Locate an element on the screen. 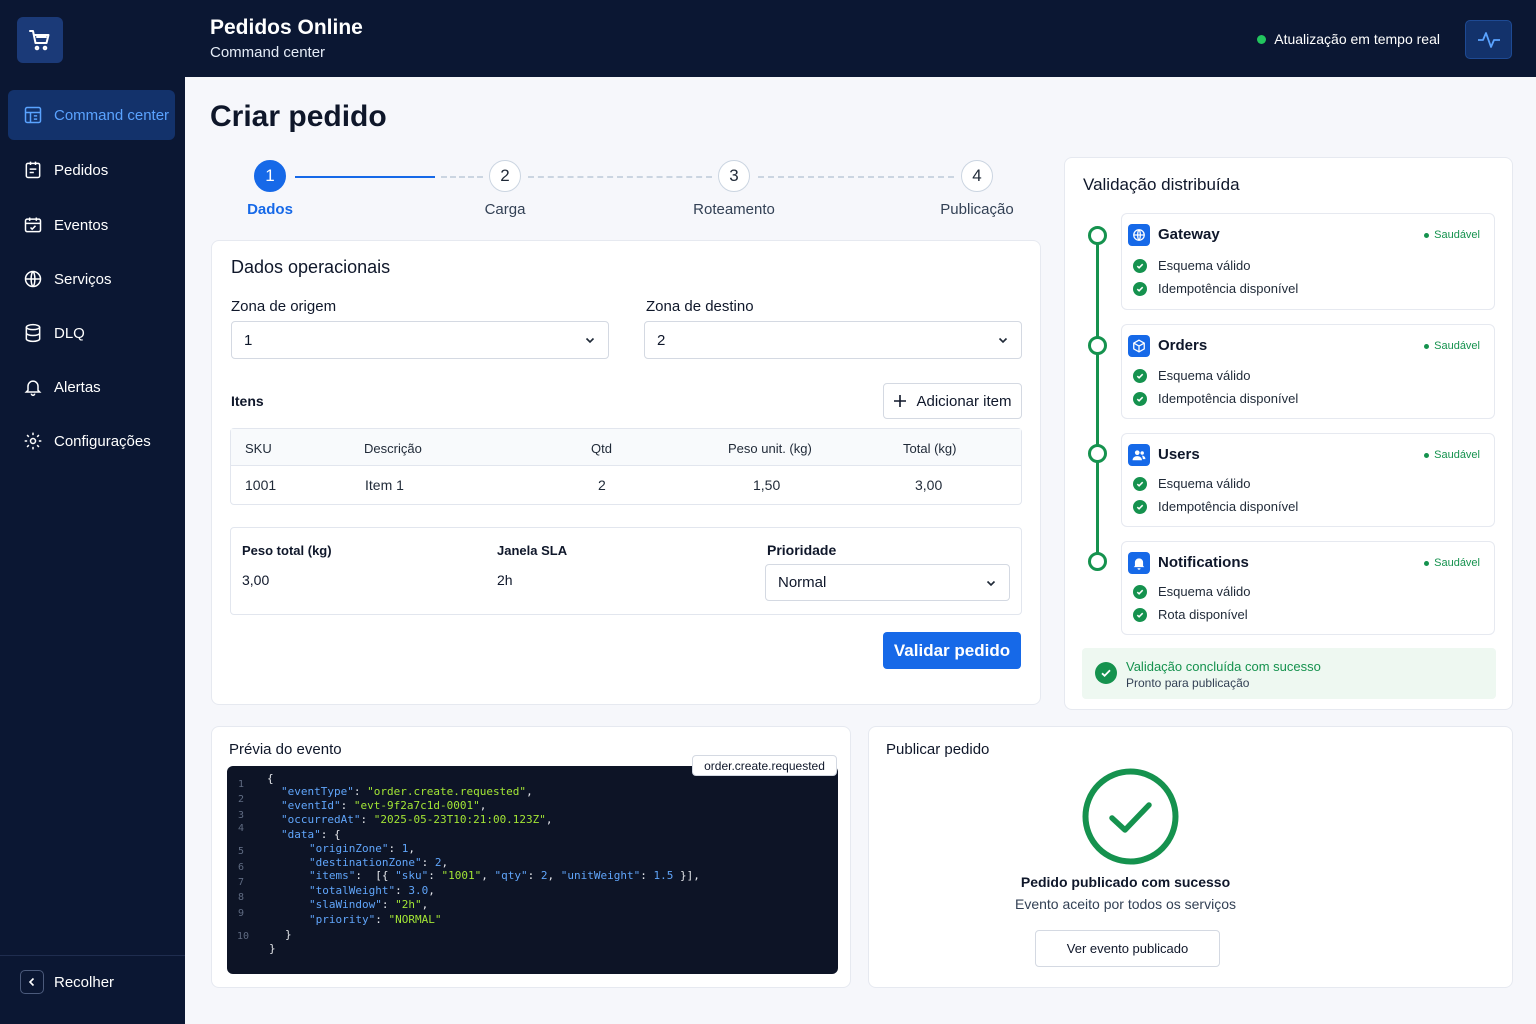 The height and width of the screenshot is (1024, 1536). column-header: Total (kg) is located at coordinates (930, 448).